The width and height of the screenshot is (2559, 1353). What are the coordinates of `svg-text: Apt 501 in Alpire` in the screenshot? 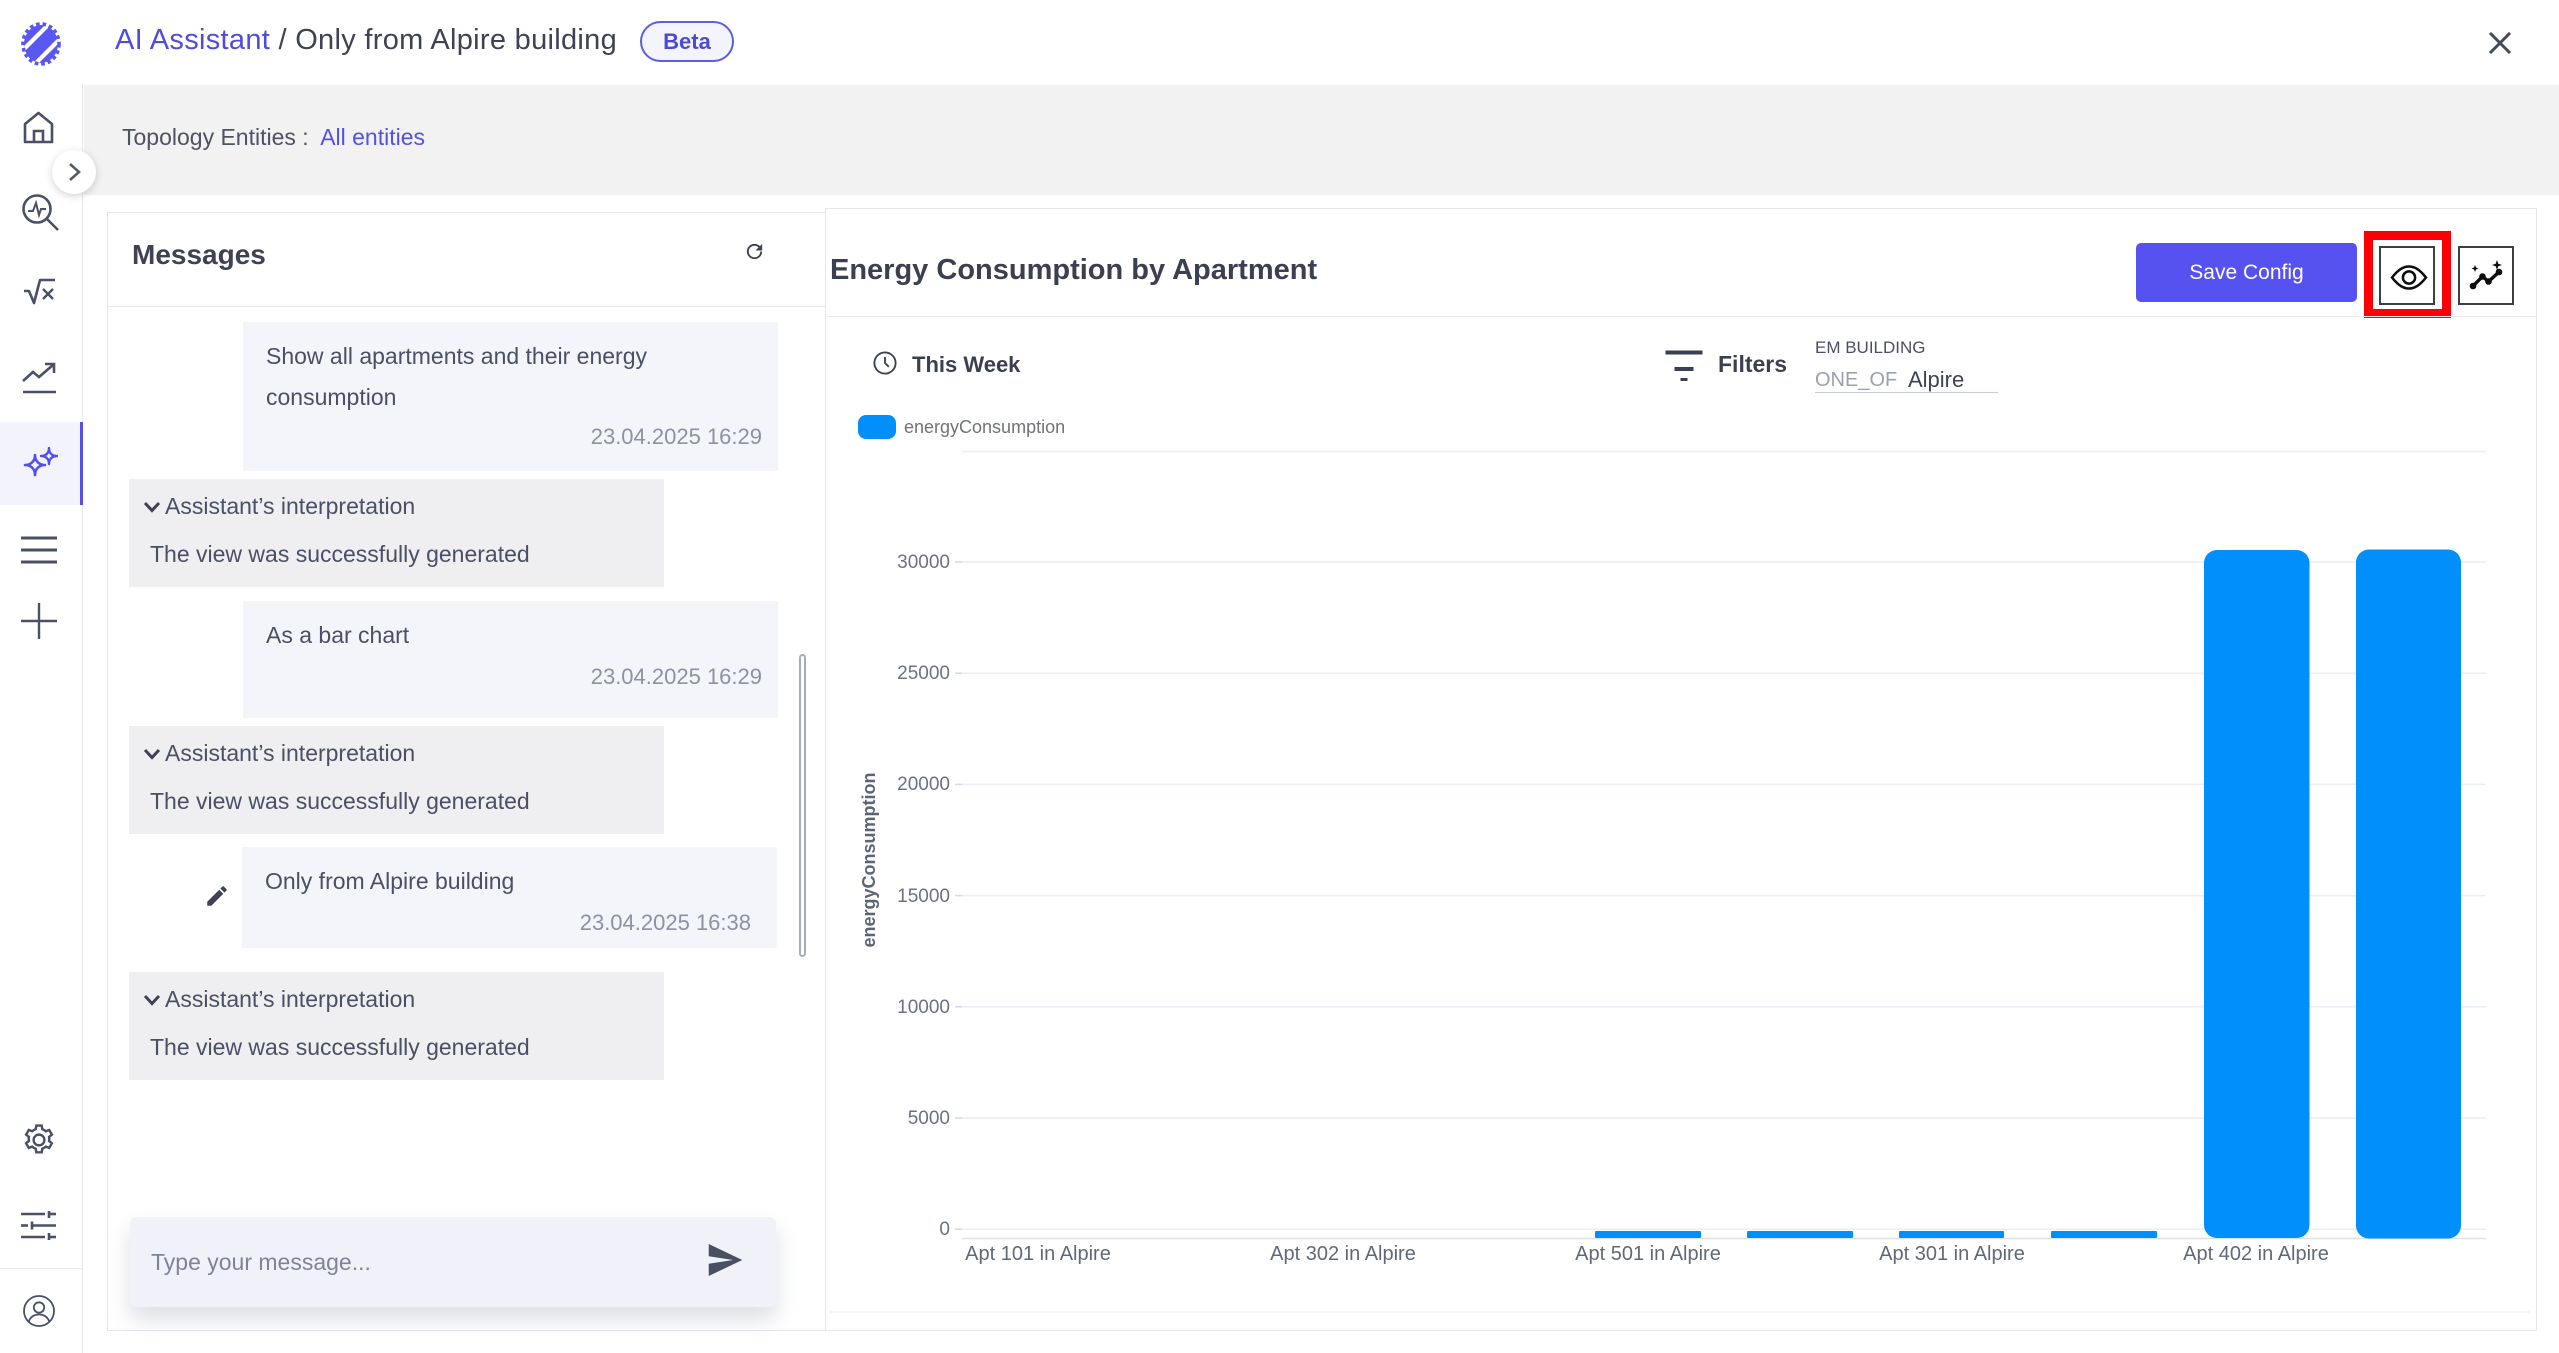 It's located at (1648, 1254).